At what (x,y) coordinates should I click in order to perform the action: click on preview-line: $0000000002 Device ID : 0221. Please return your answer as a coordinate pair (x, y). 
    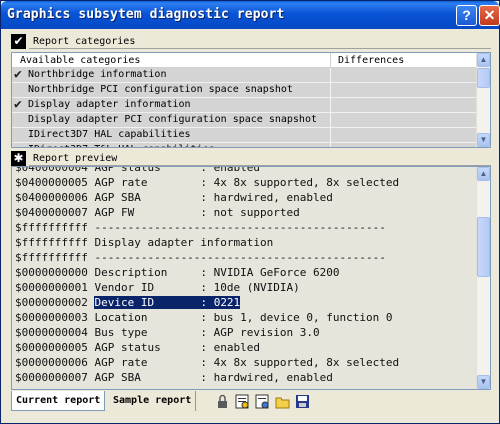
    Looking at the image, I should click on (246, 302).